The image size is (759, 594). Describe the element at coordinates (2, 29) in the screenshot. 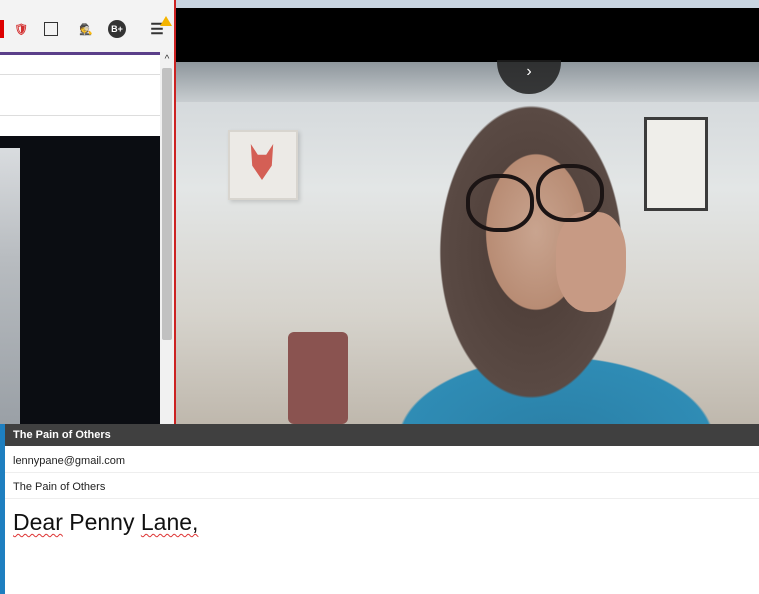

I see `tab-edge-icon` at that location.